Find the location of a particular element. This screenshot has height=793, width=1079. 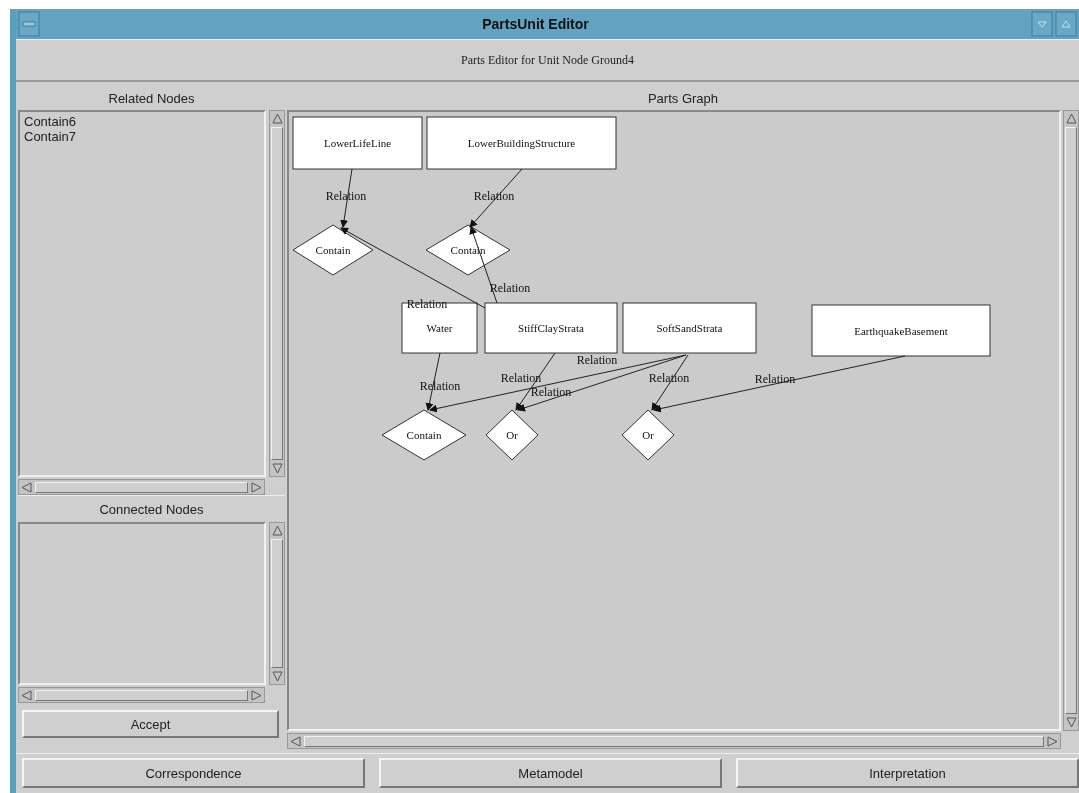

panel-heading: Connected Nodes is located at coordinates (151, 509).